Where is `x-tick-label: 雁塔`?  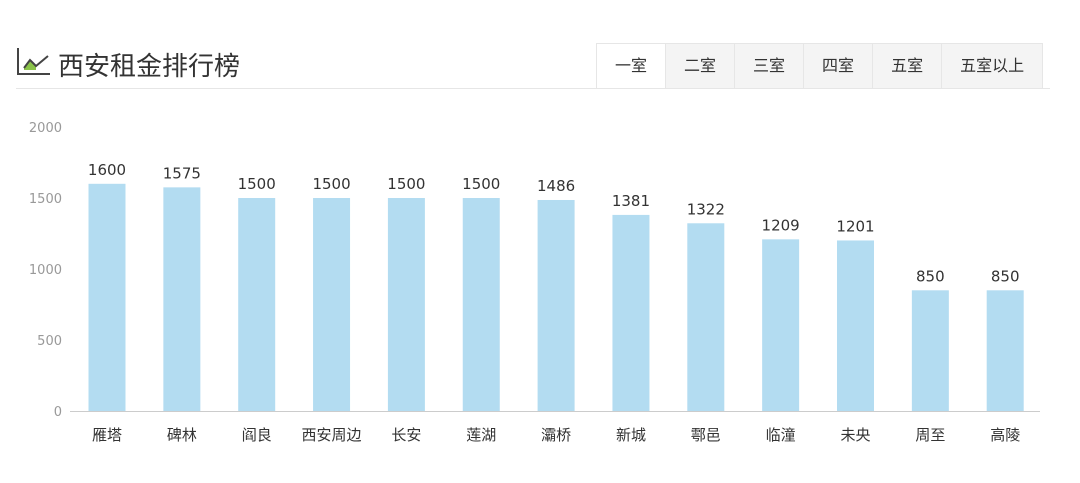 x-tick-label: 雁塔 is located at coordinates (107, 435).